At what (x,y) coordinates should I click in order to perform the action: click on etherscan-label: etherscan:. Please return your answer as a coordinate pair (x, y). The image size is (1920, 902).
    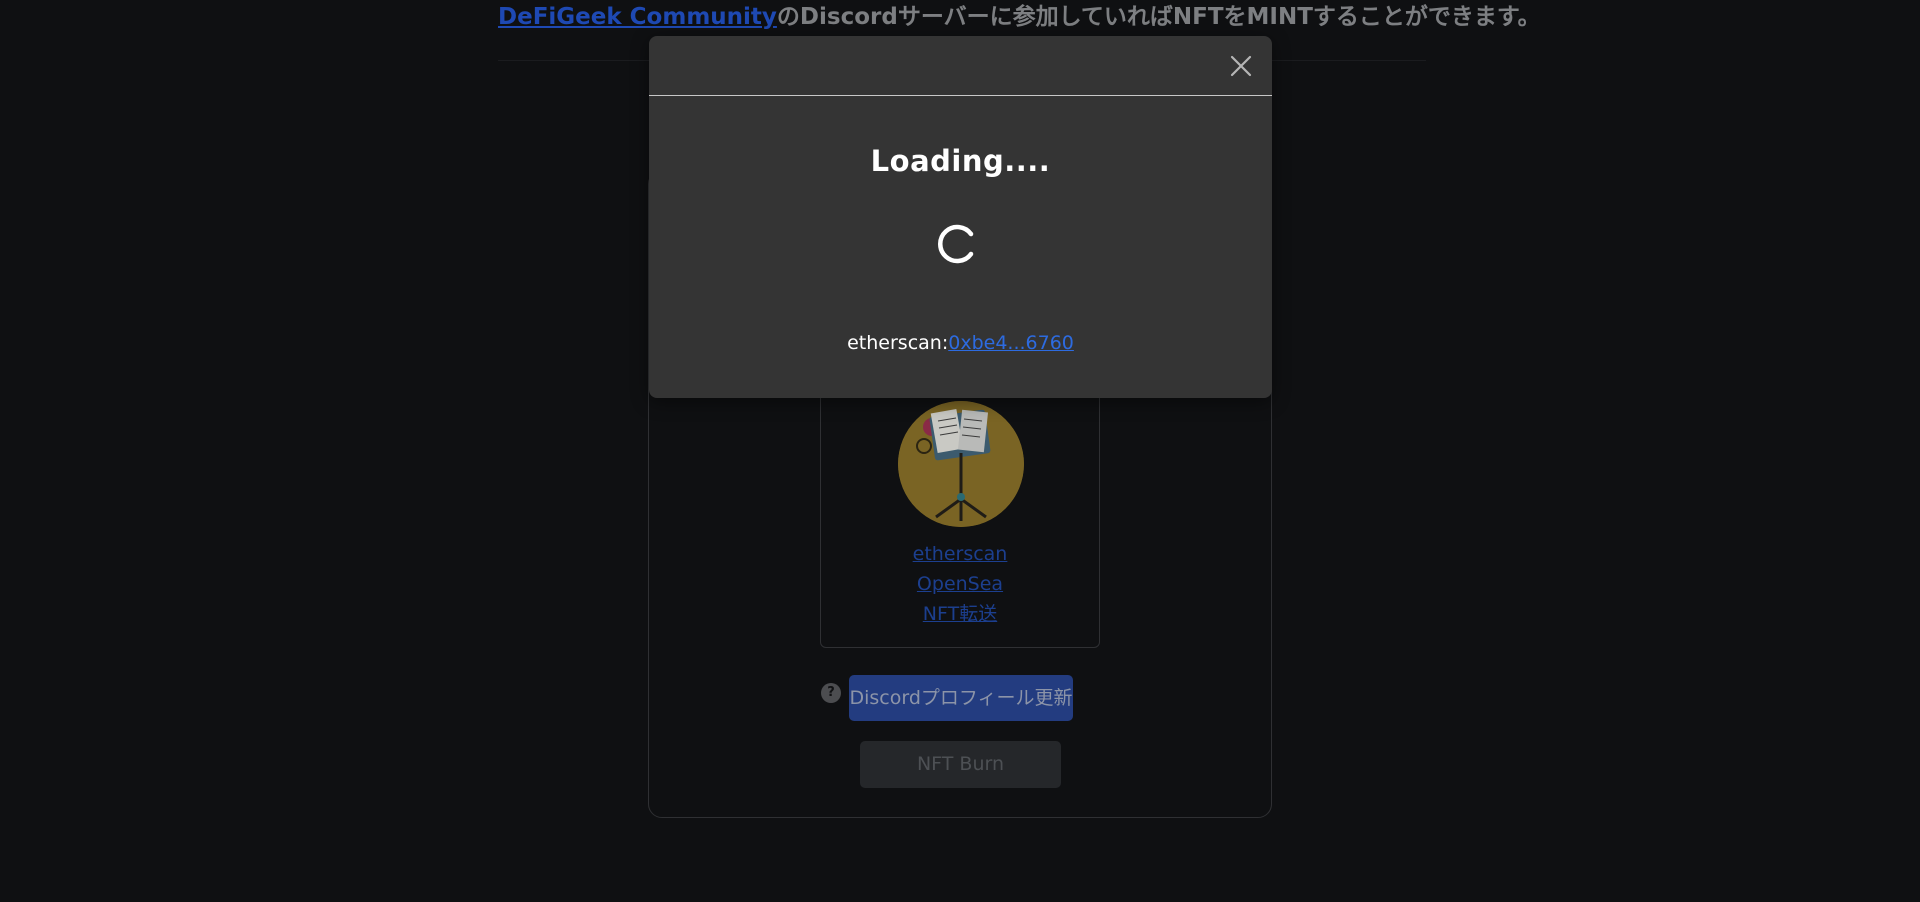
    Looking at the image, I should click on (898, 343).